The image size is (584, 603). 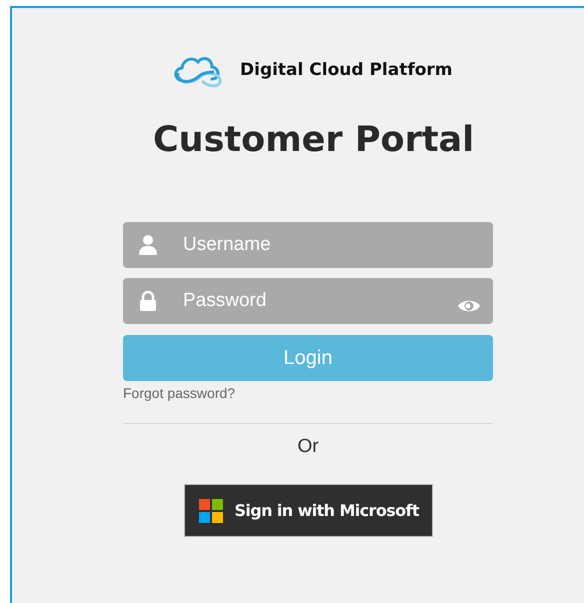 I want to click on lock-icon, so click(x=148, y=301).